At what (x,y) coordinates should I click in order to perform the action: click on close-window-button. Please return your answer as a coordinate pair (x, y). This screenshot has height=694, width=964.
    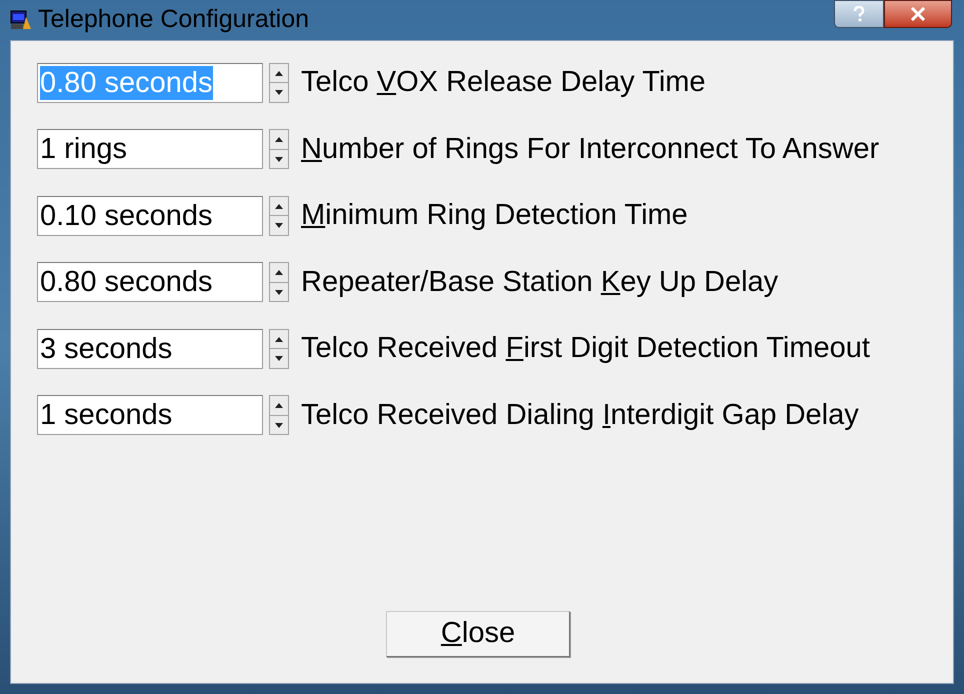
    Looking at the image, I should click on (918, 14).